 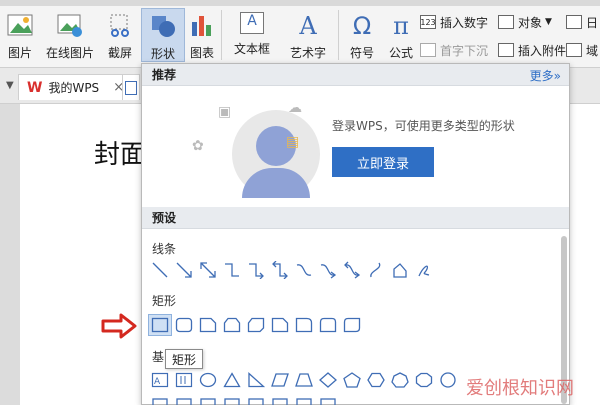 I want to click on shape-octagon, so click(x=424, y=380).